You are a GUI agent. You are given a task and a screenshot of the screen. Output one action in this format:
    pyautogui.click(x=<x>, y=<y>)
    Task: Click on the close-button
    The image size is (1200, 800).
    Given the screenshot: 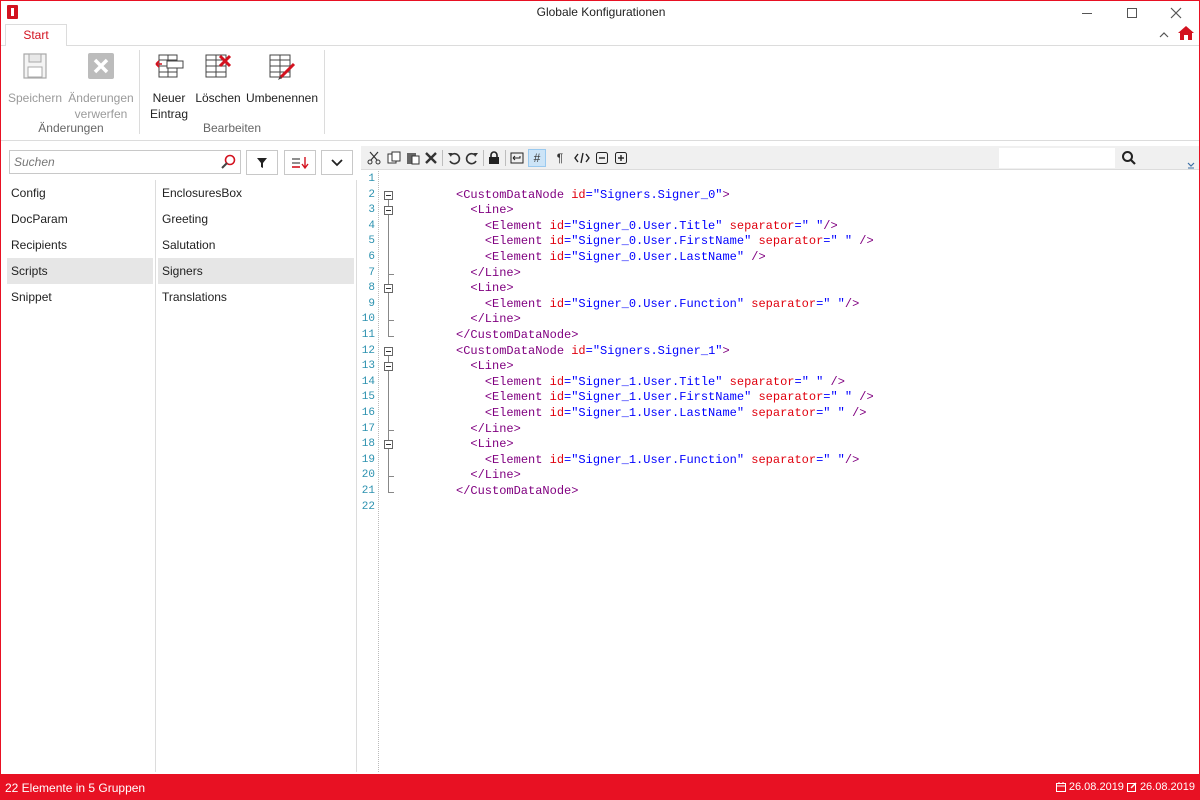 What is the action you would take?
    pyautogui.click(x=1176, y=13)
    